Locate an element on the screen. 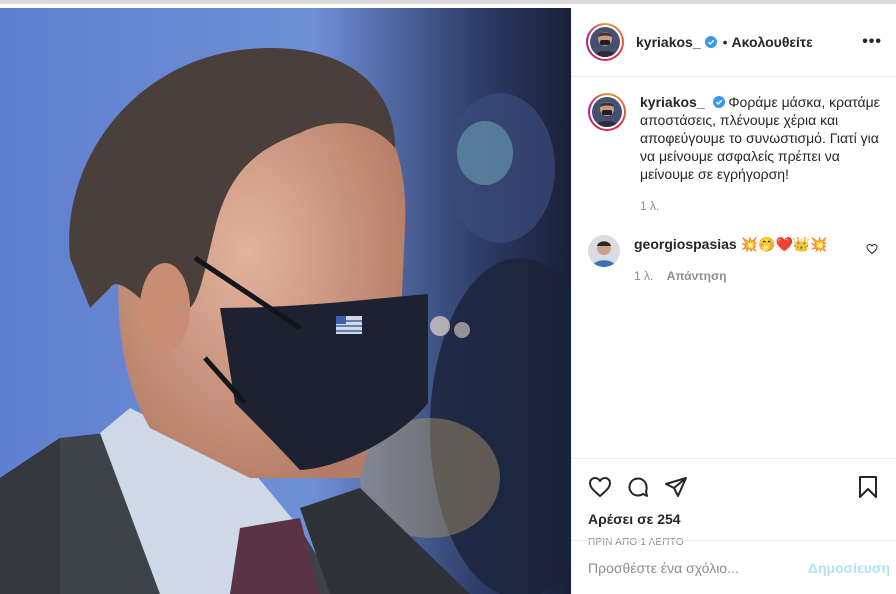  following-button: Ακολουθείτε is located at coordinates (772, 42).